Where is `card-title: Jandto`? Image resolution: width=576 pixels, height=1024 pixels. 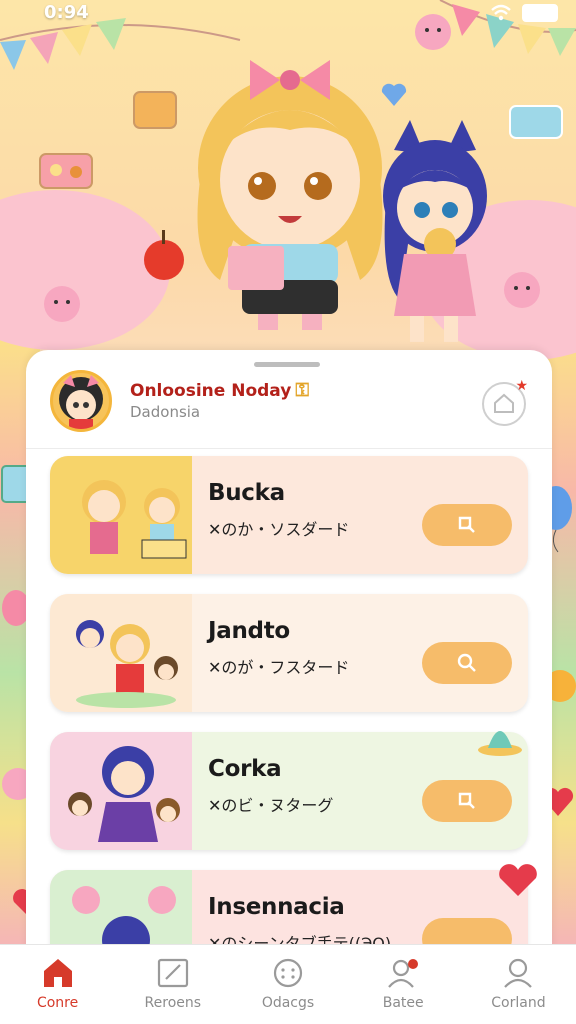 card-title: Jandto is located at coordinates (249, 631).